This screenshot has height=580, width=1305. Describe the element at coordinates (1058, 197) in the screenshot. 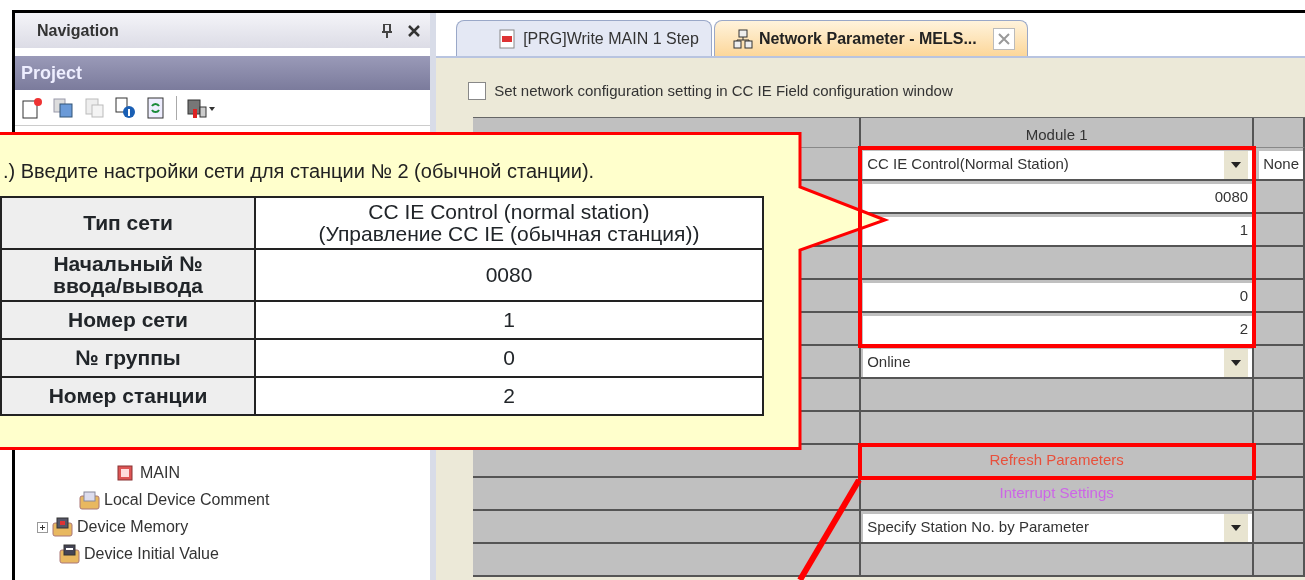

I see `number-field: 0080` at that location.